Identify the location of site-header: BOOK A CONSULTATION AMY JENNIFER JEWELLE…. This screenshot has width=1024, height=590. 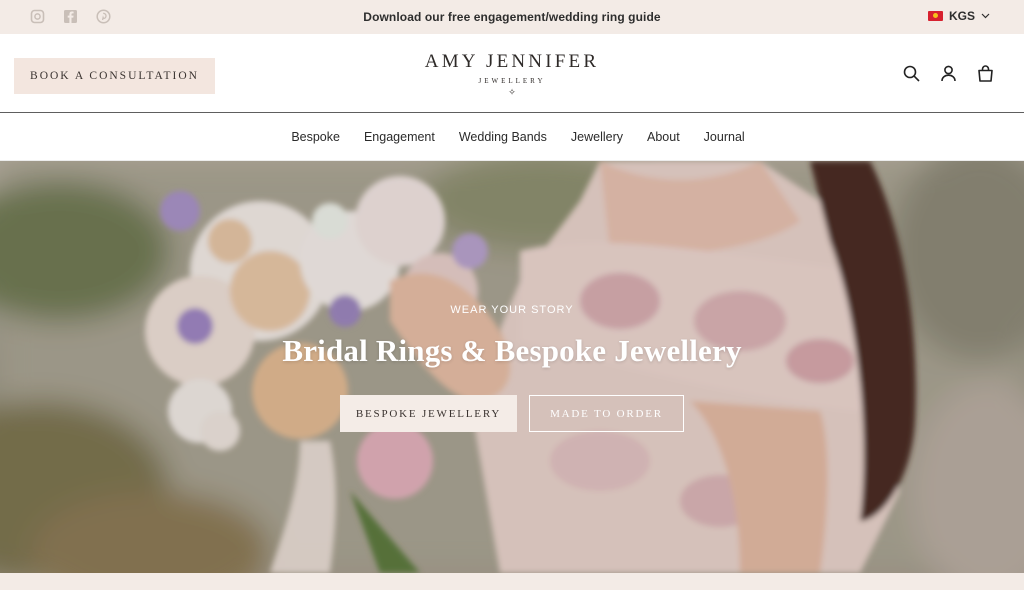
(512, 73).